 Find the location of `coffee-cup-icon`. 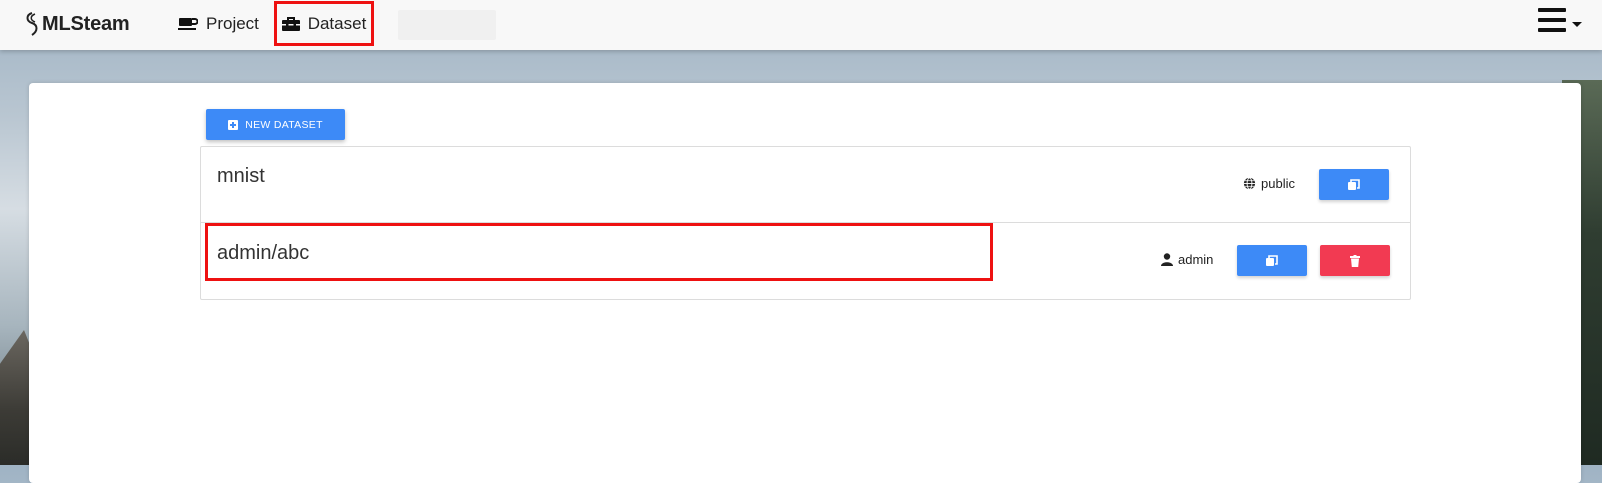

coffee-cup-icon is located at coordinates (188, 24).